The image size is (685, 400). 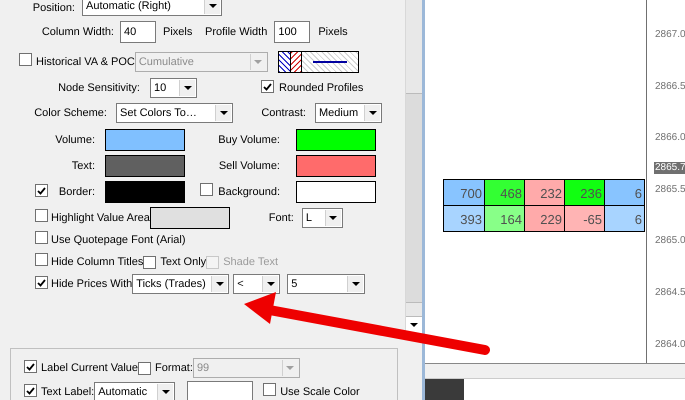 What do you see at coordinates (85, 62) in the screenshot?
I see `field-label: Historical VA & POC` at bounding box center [85, 62].